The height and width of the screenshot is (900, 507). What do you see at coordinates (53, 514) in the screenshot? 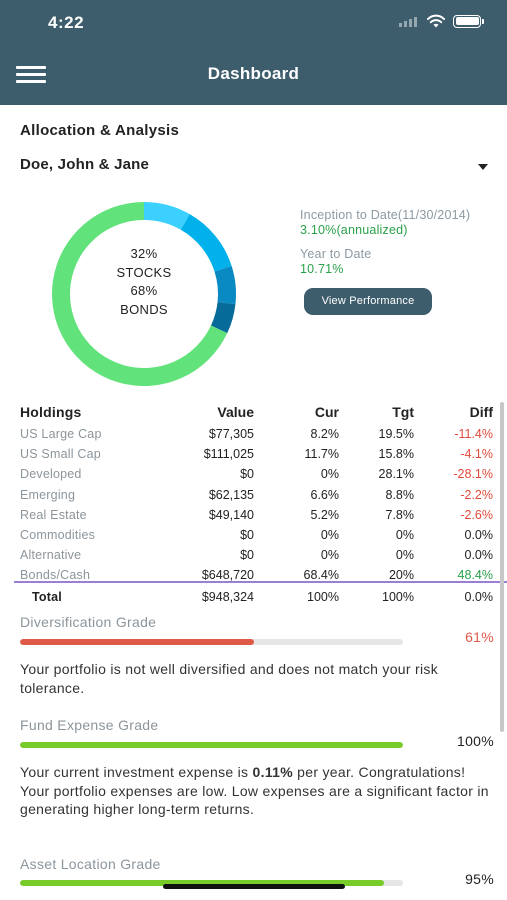
I see `holding-name: Real Estate` at bounding box center [53, 514].